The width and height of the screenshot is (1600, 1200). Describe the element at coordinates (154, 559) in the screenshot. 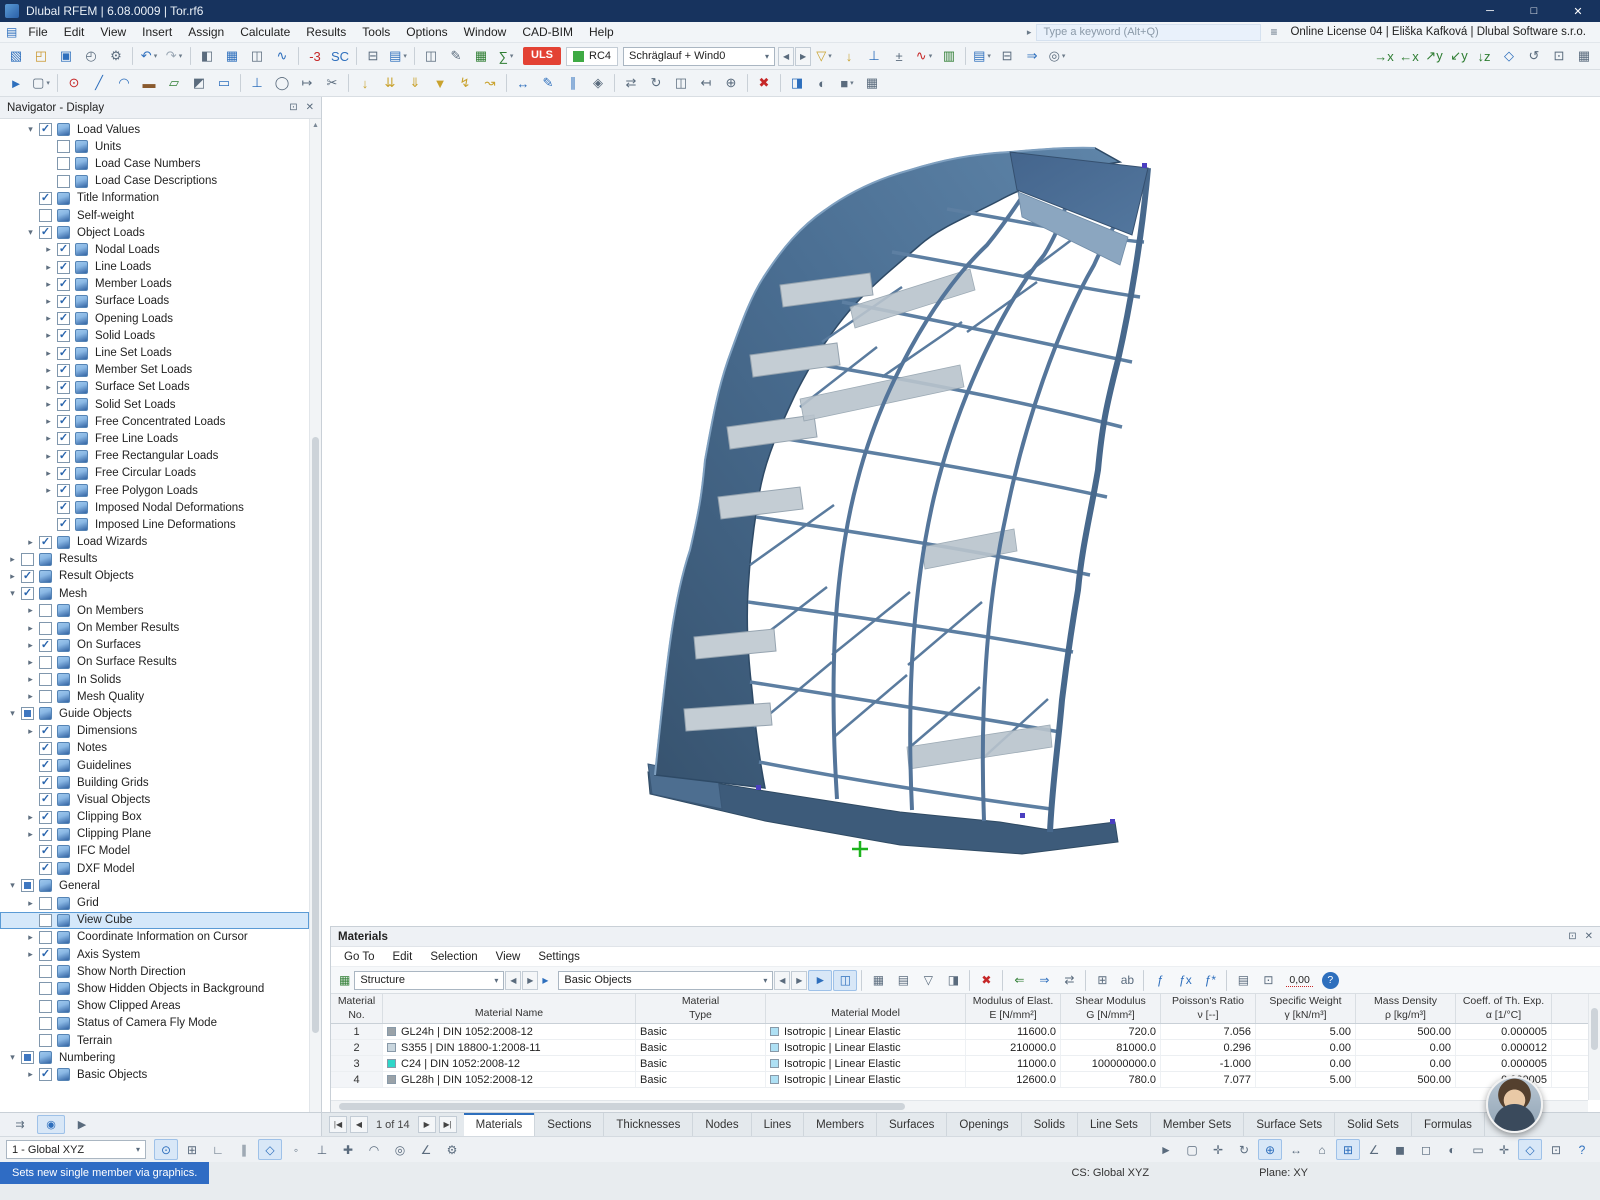

I see `tree-item: Results` at that location.